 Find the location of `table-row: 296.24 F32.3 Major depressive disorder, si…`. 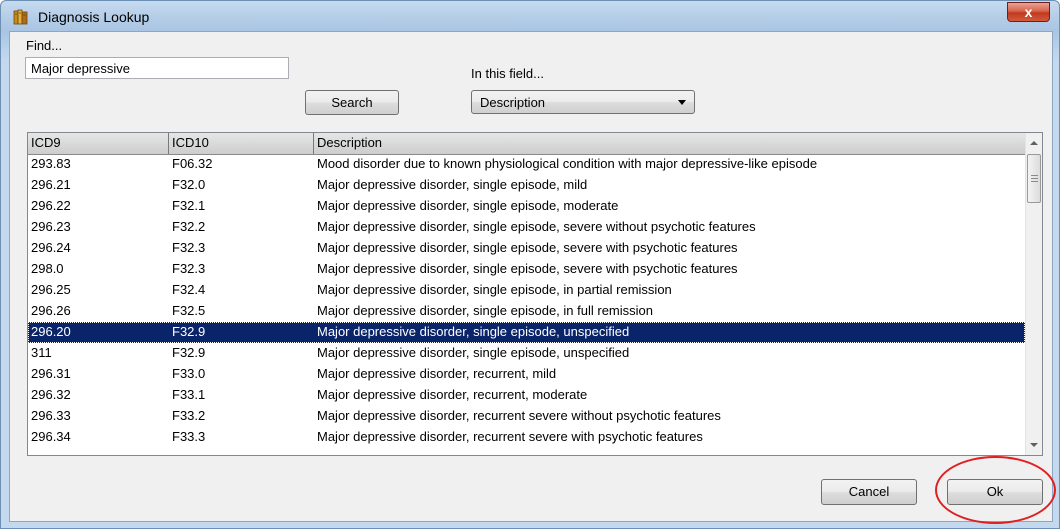

table-row: 296.24 F32.3 Major depressive disorder, si… is located at coordinates (526, 248).